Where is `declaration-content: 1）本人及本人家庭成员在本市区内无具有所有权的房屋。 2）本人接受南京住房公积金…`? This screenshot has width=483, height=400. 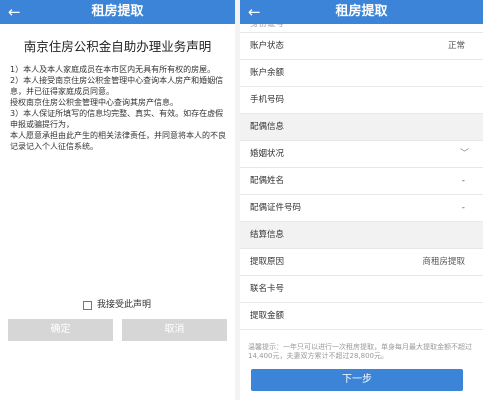
declaration-content: 1）本人及本人家庭成员在本市区内无具有所有权的房屋。 2）本人接受南京住房公积金… is located at coordinates (118, 108).